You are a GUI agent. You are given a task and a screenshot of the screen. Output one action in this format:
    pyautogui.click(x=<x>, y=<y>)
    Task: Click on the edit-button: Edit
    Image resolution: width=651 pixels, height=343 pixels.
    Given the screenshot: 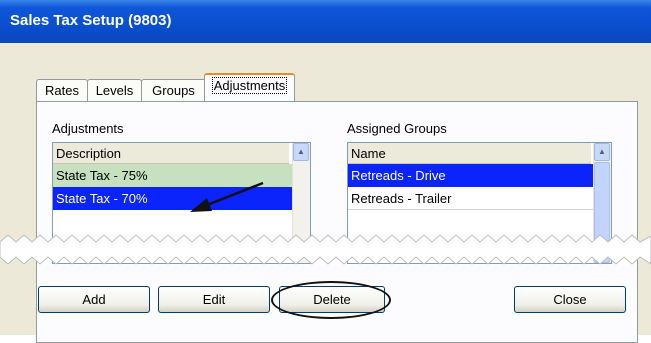 What is the action you would take?
    pyautogui.click(x=214, y=299)
    